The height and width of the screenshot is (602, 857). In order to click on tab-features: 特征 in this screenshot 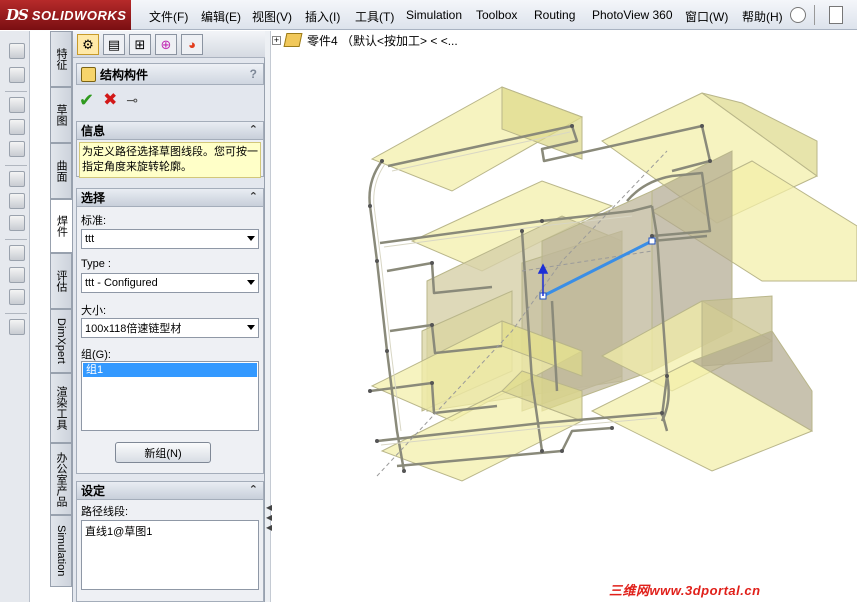, I will do `click(61, 59)`.